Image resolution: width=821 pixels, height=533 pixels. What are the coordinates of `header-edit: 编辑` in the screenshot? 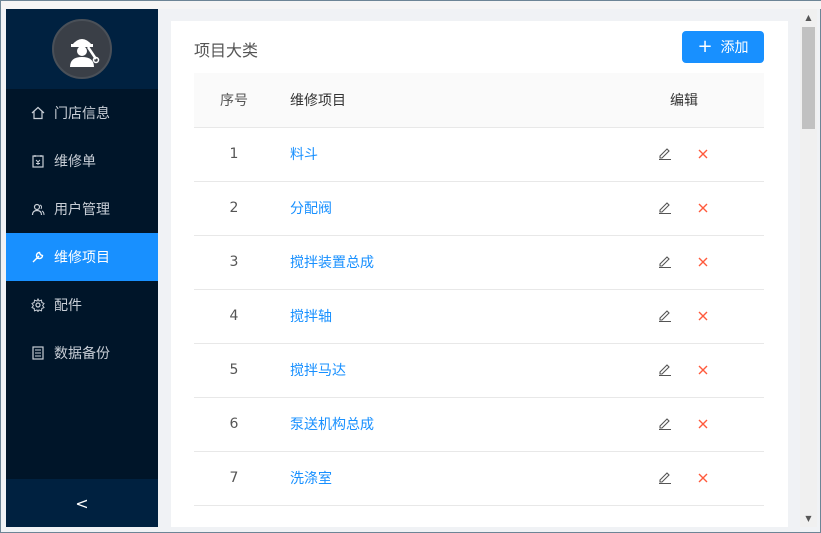 It's located at (684, 100).